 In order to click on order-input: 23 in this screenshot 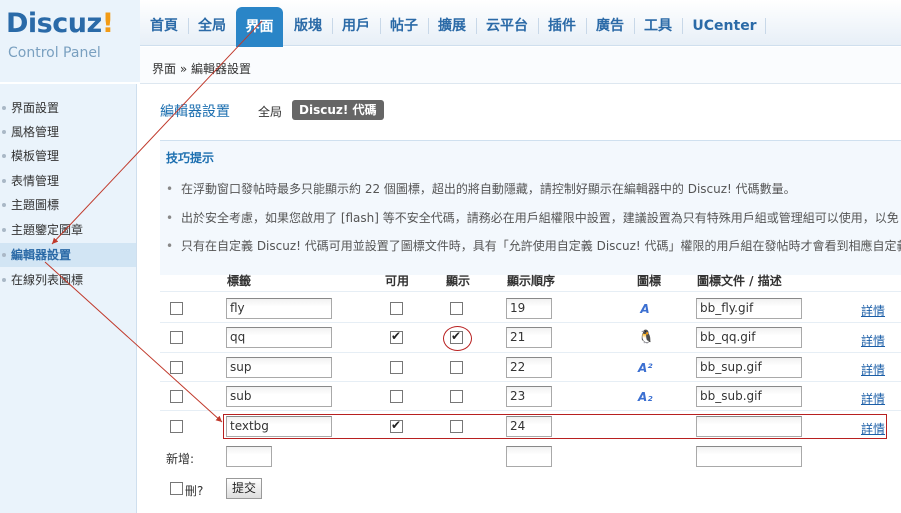, I will do `click(529, 396)`.